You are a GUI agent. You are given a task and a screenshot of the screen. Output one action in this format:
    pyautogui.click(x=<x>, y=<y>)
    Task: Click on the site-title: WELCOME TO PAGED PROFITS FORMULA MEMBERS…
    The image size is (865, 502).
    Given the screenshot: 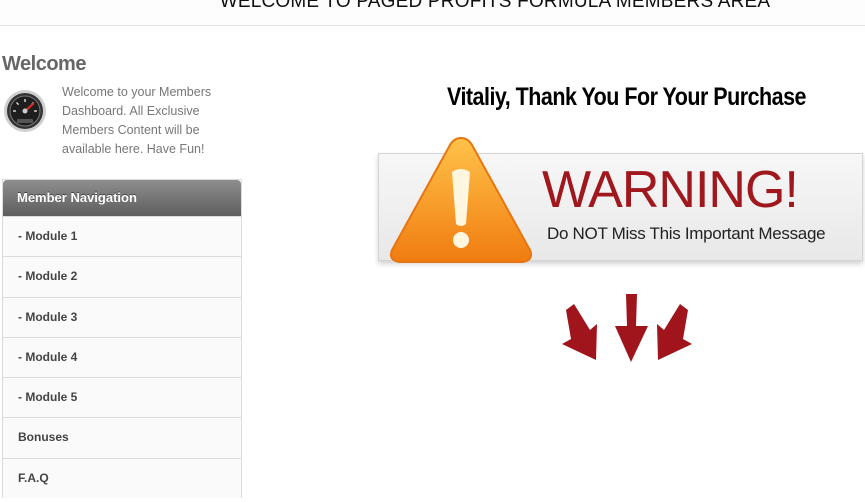 What is the action you would take?
    pyautogui.click(x=495, y=6)
    